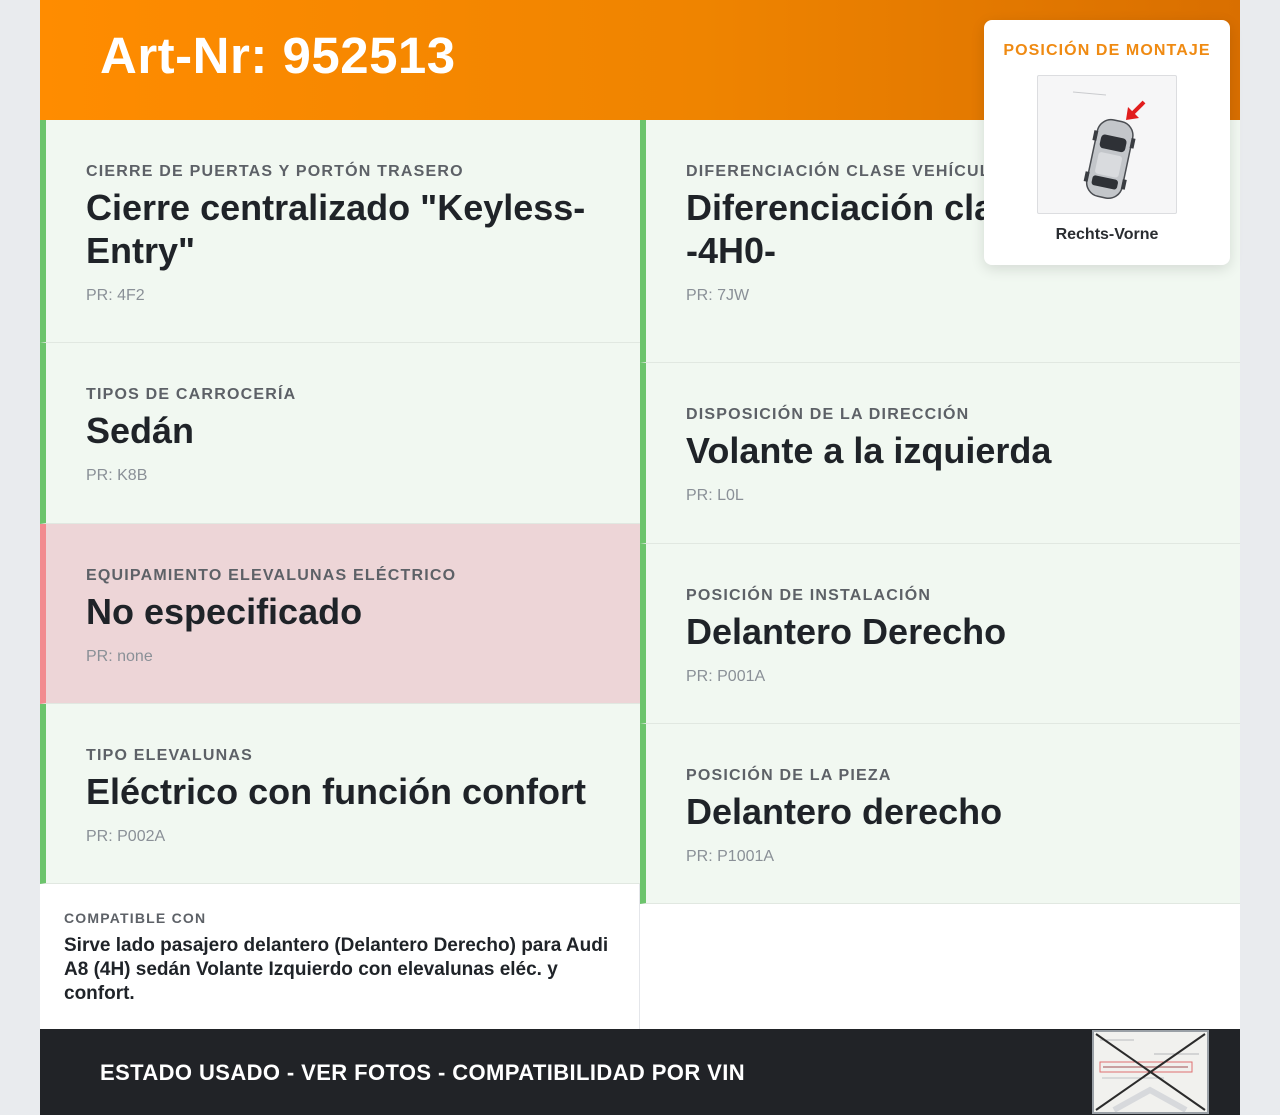  What do you see at coordinates (844, 811) in the screenshot?
I see `spec-value: Delantero derecho` at bounding box center [844, 811].